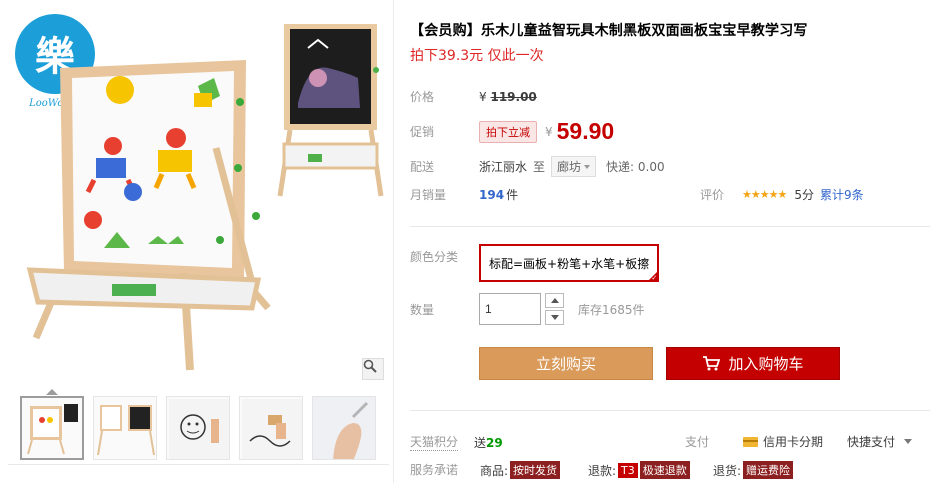  I want to click on review-count-link: 累计9条, so click(842, 194).